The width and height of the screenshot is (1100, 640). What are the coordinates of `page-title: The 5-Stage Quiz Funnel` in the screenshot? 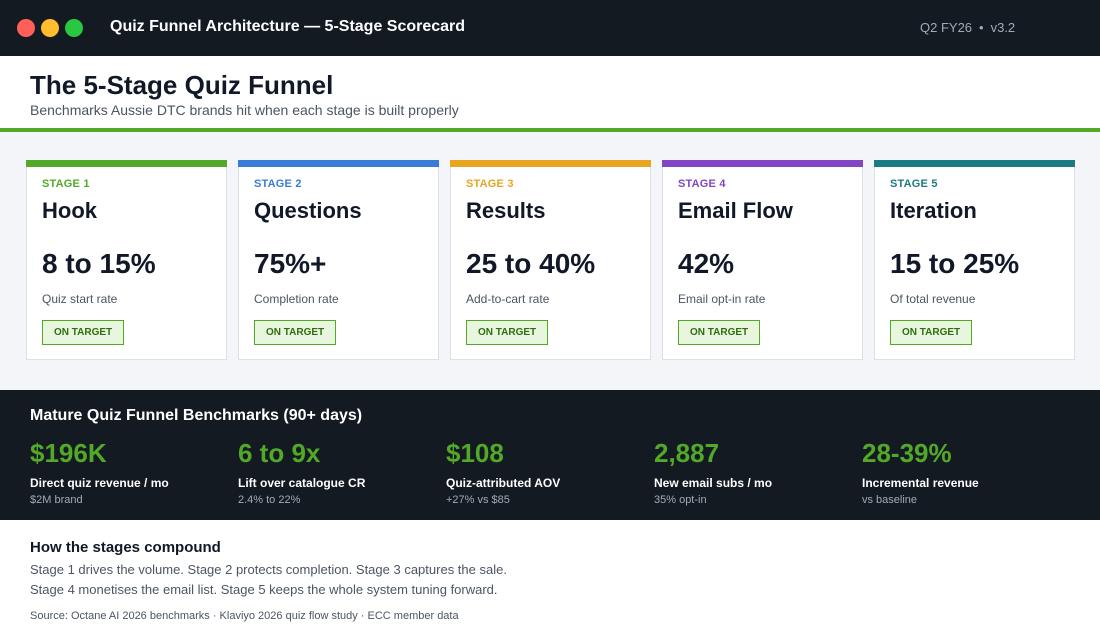 It's located at (182, 85).